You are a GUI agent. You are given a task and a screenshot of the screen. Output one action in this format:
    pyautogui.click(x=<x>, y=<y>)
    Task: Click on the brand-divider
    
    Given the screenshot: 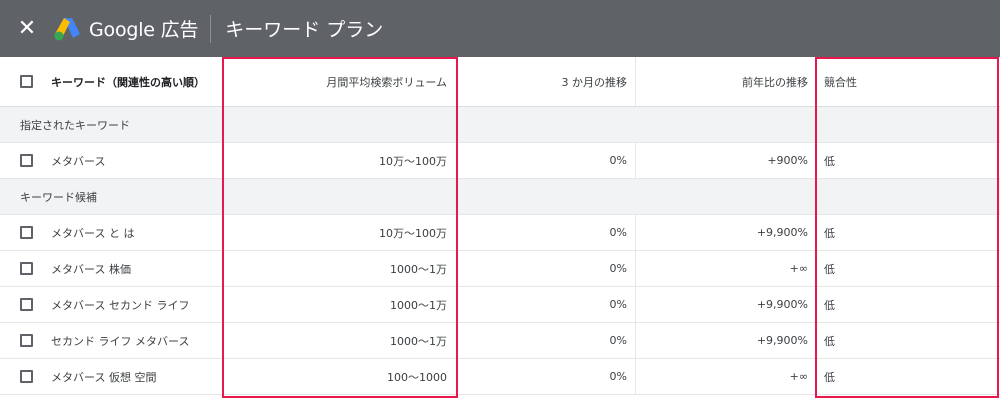 What is the action you would take?
    pyautogui.click(x=211, y=28)
    